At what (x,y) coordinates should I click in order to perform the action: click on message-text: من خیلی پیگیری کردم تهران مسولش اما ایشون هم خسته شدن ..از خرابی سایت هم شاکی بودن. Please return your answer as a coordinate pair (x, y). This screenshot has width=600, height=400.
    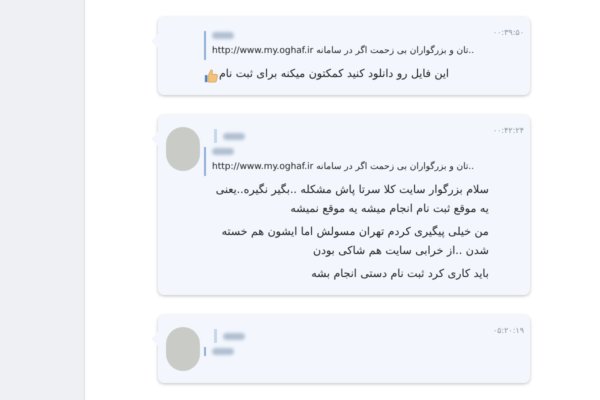
    Looking at the image, I should click on (354, 241).